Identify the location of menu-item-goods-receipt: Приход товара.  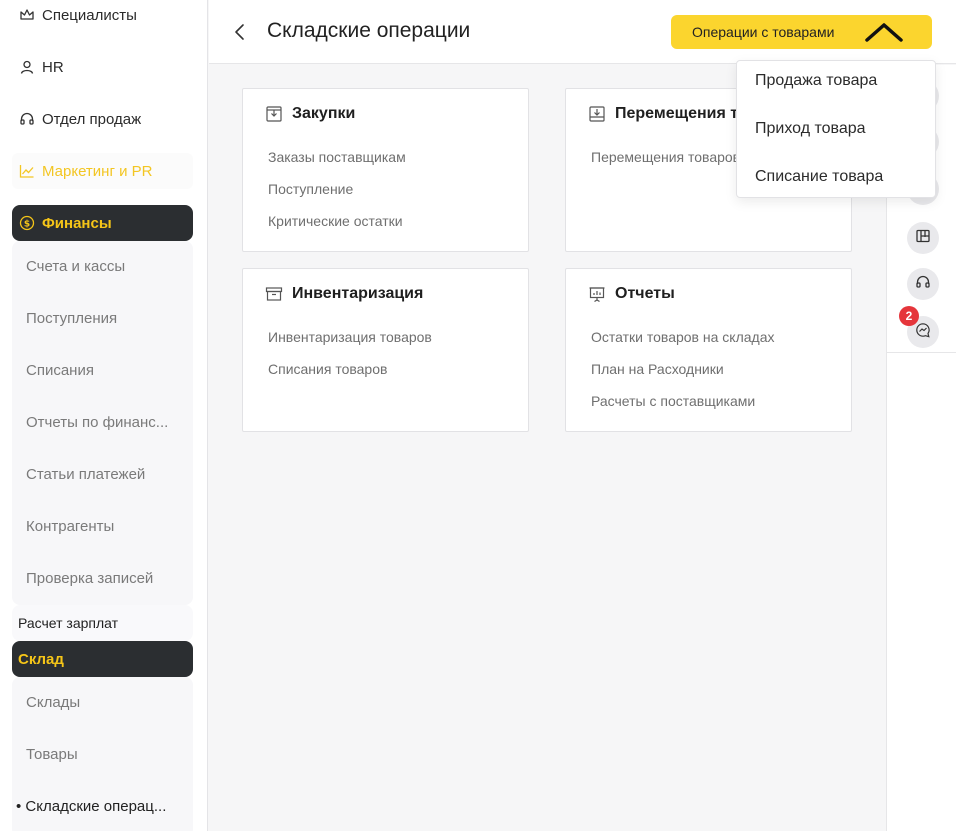
(810, 129).